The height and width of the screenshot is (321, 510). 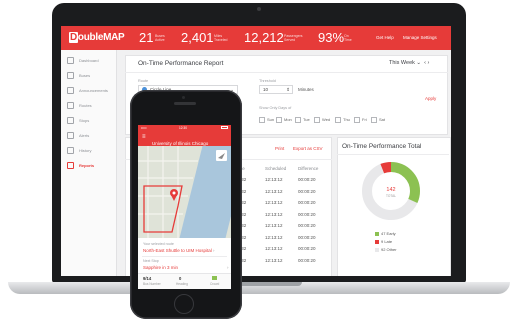 I want to click on sidebar-item-reports: Reports, so click(x=80, y=166).